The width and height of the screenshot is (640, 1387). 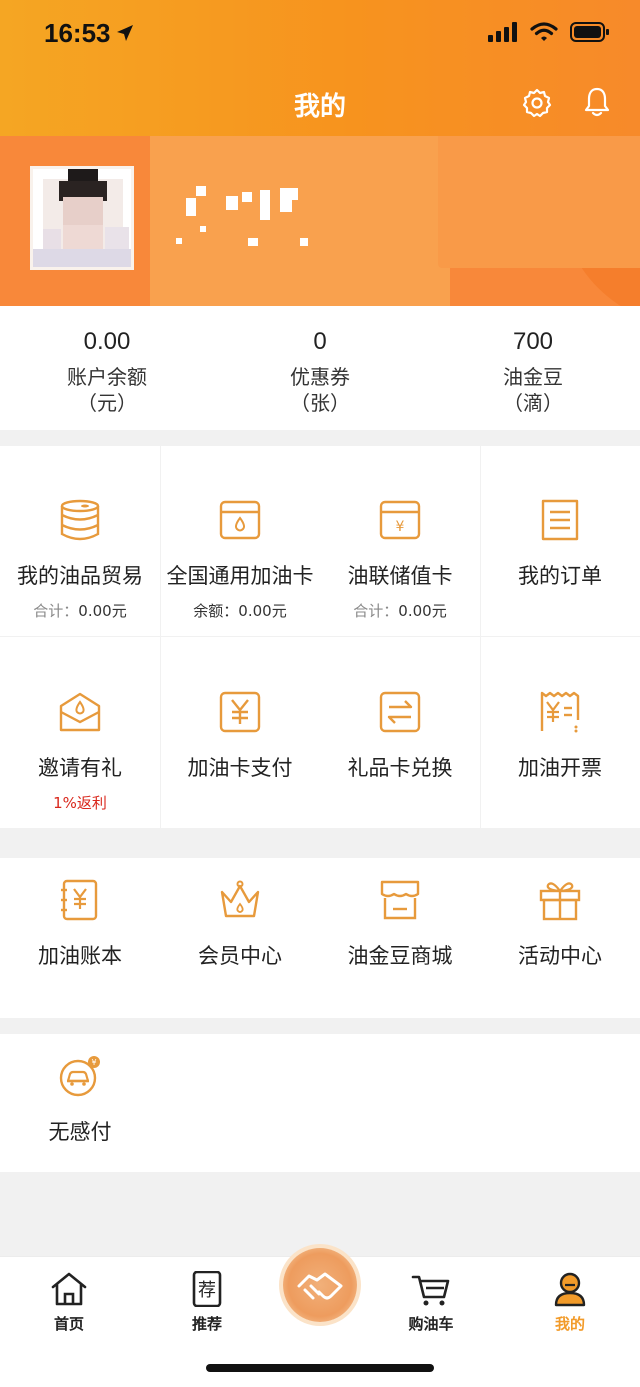 What do you see at coordinates (597, 102) in the screenshot?
I see `notification-bell-icon` at bounding box center [597, 102].